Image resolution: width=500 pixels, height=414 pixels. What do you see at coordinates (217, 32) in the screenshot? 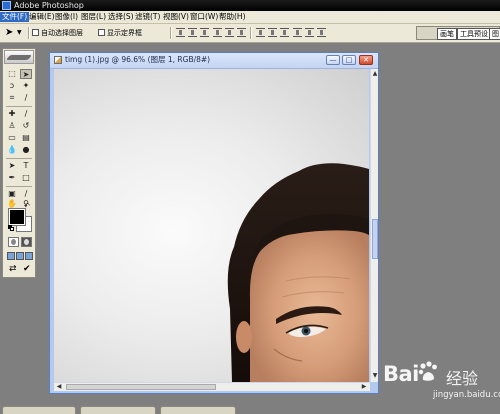
I see `align-left-icon` at bounding box center [217, 32].